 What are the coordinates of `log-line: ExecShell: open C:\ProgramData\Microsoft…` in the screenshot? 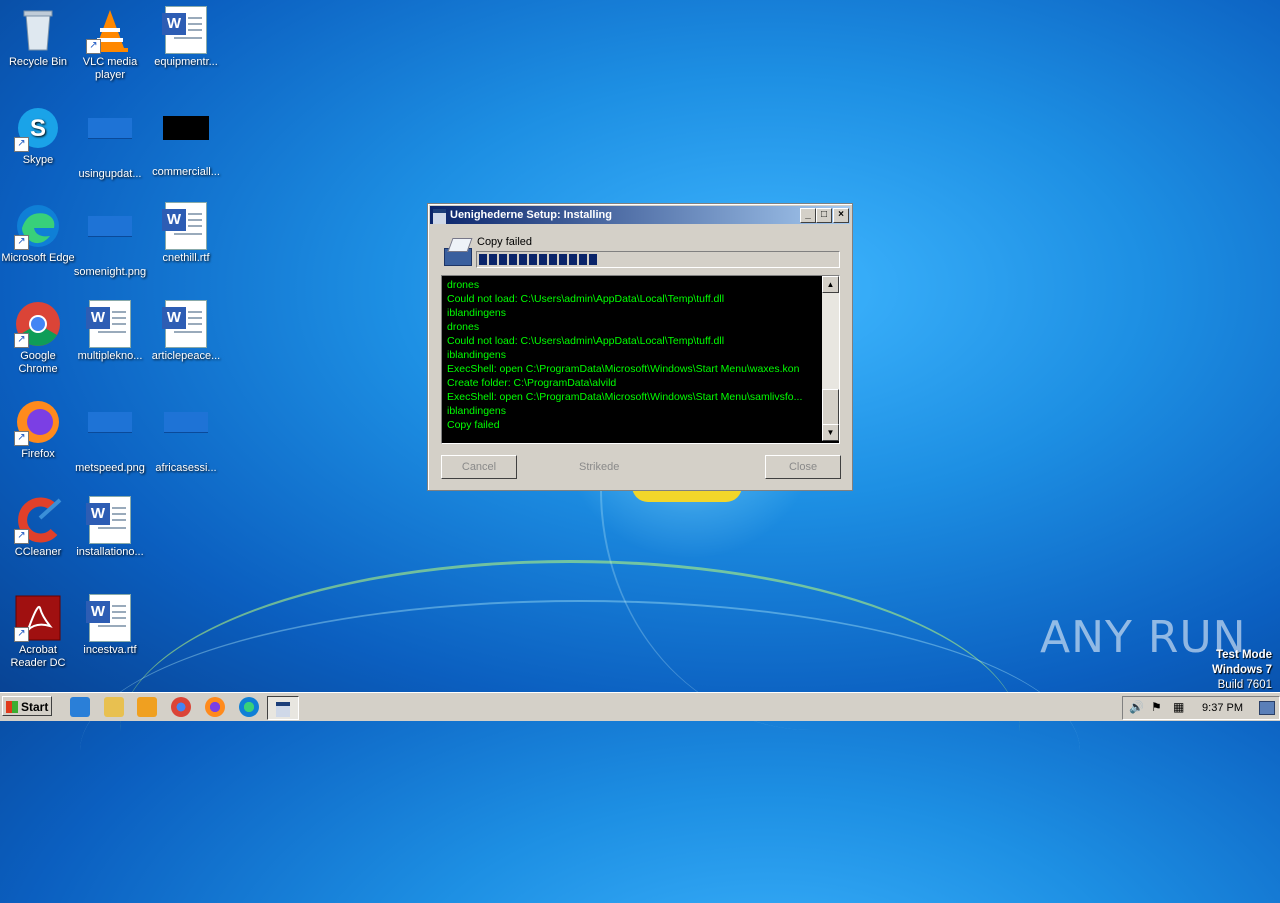 It's located at (623, 369).